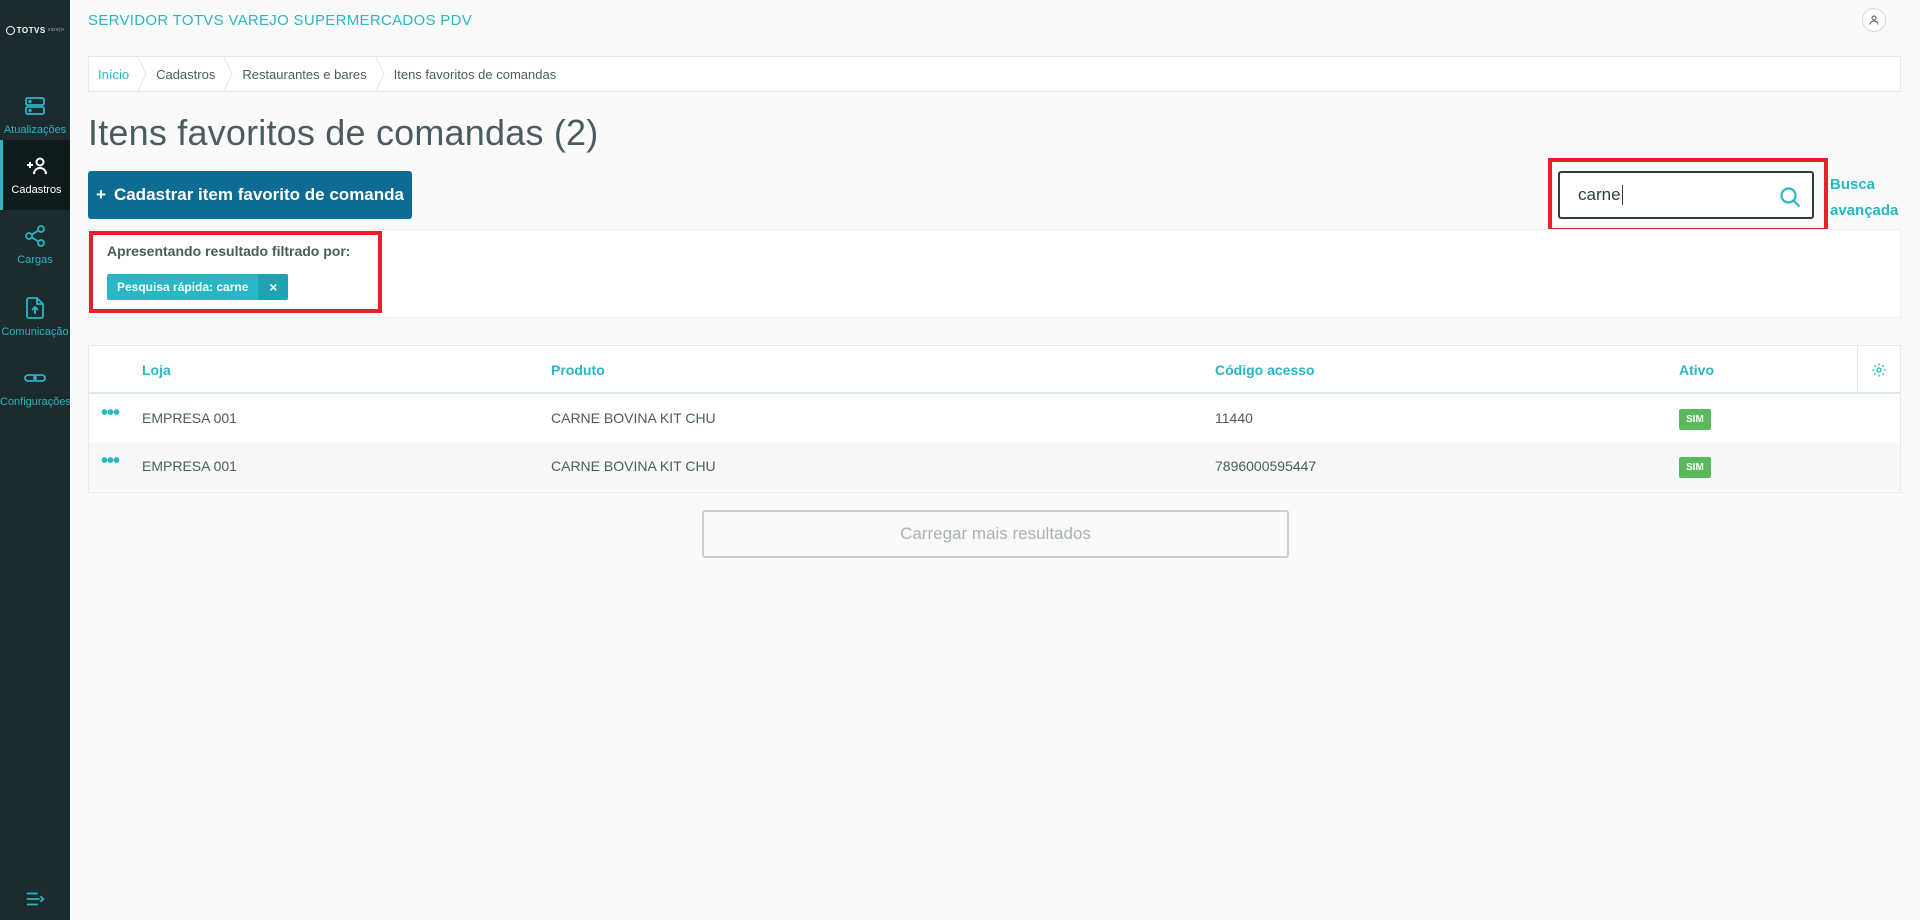 The height and width of the screenshot is (920, 1920). What do you see at coordinates (578, 370) in the screenshot?
I see `column-header-produto: Produto` at bounding box center [578, 370].